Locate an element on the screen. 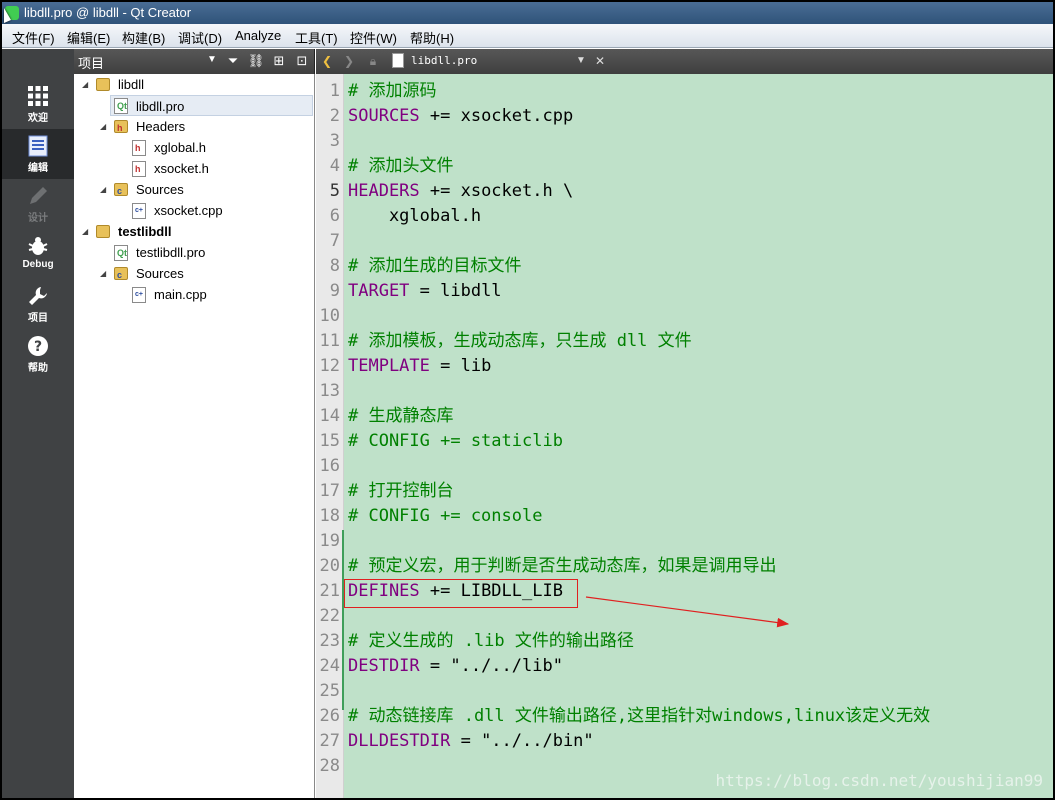  code-line: # CONFIG += staticlib is located at coordinates (455, 441).